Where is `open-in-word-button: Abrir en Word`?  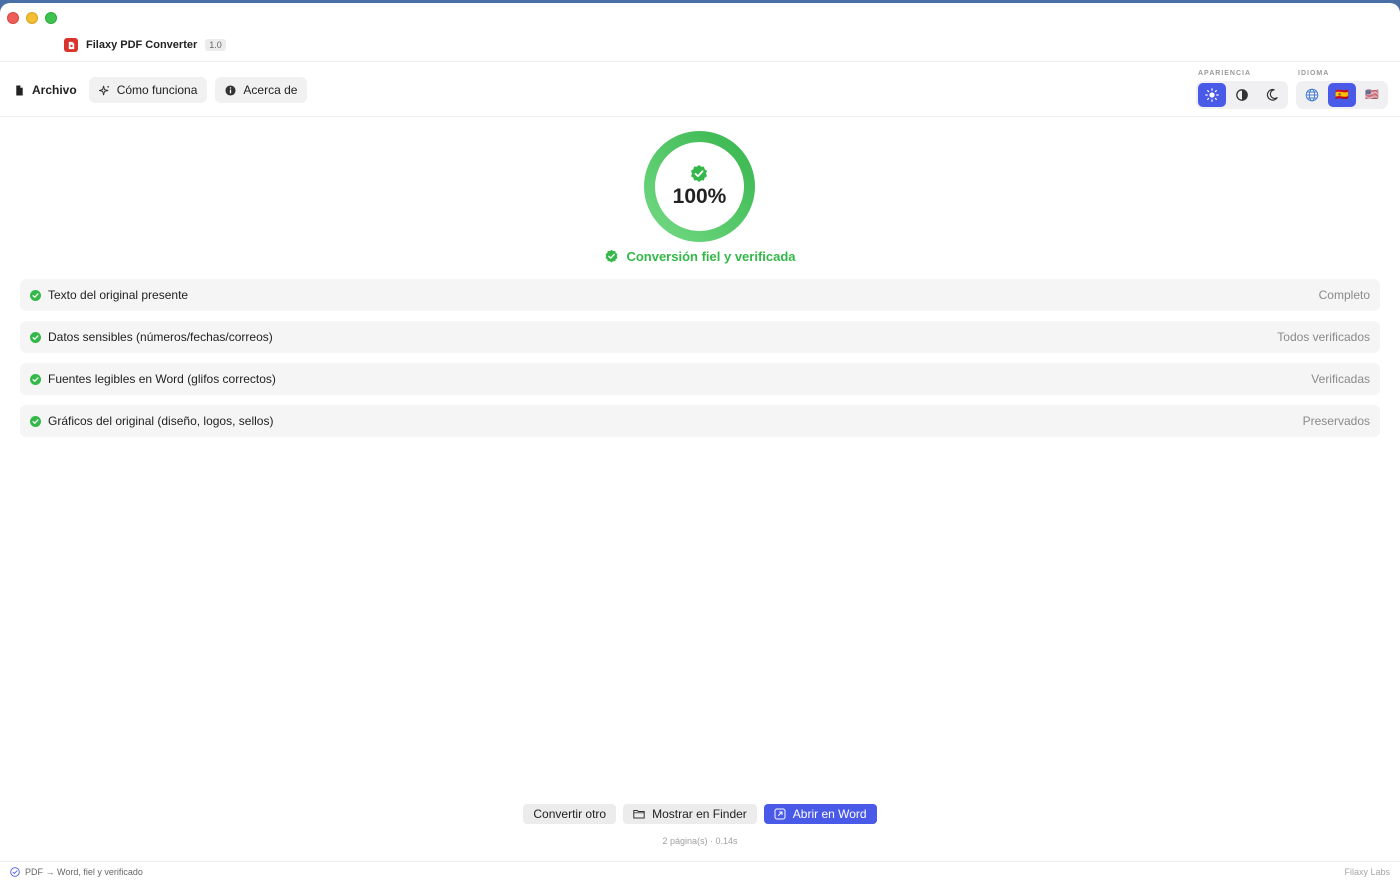 open-in-word-button: Abrir en Word is located at coordinates (820, 814).